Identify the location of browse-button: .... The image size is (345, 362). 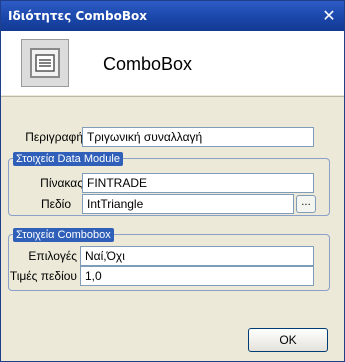
(306, 204).